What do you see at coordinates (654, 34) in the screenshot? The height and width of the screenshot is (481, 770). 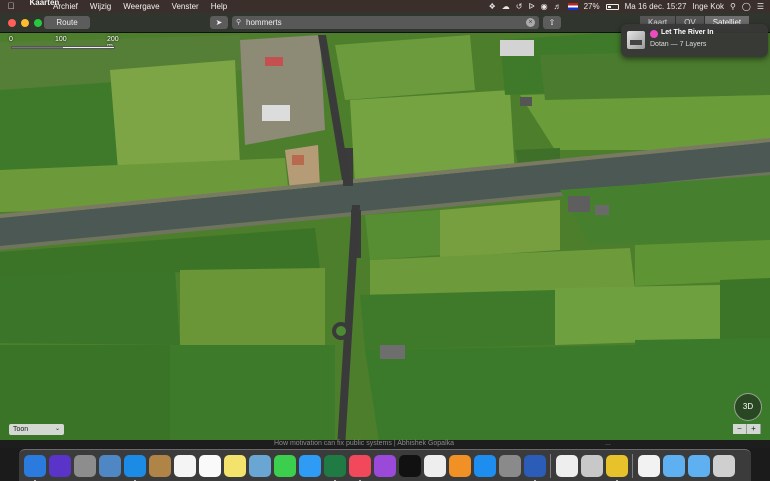 I see `music-app-badge-icon` at bounding box center [654, 34].